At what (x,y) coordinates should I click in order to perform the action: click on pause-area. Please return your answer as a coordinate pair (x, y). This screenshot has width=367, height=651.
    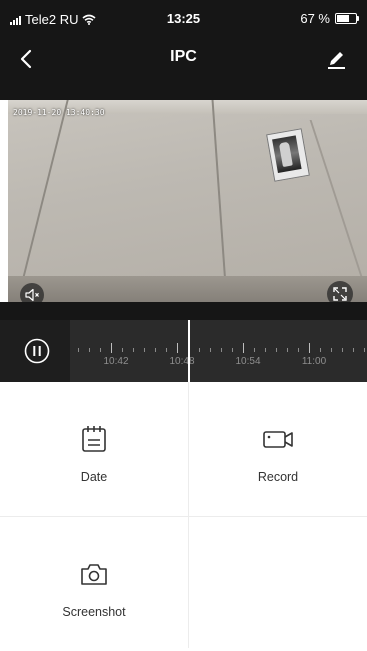
    Looking at the image, I should click on (35, 351).